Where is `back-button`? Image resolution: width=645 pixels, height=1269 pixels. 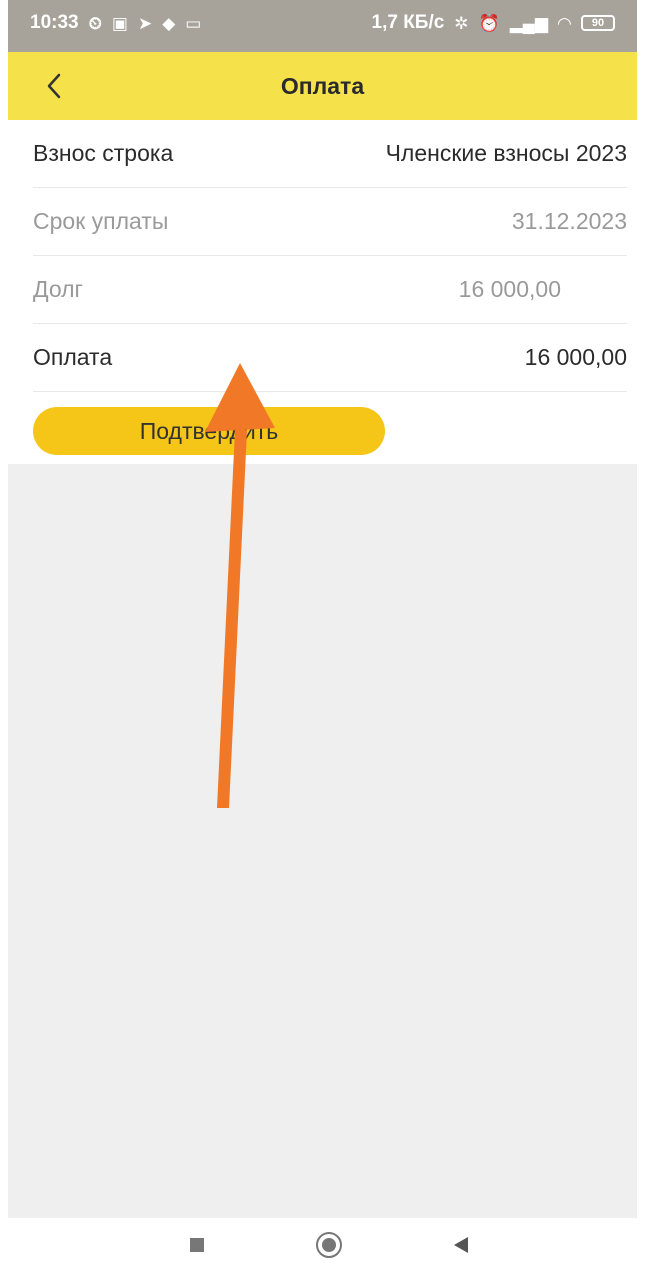 back-button is located at coordinates (54, 86).